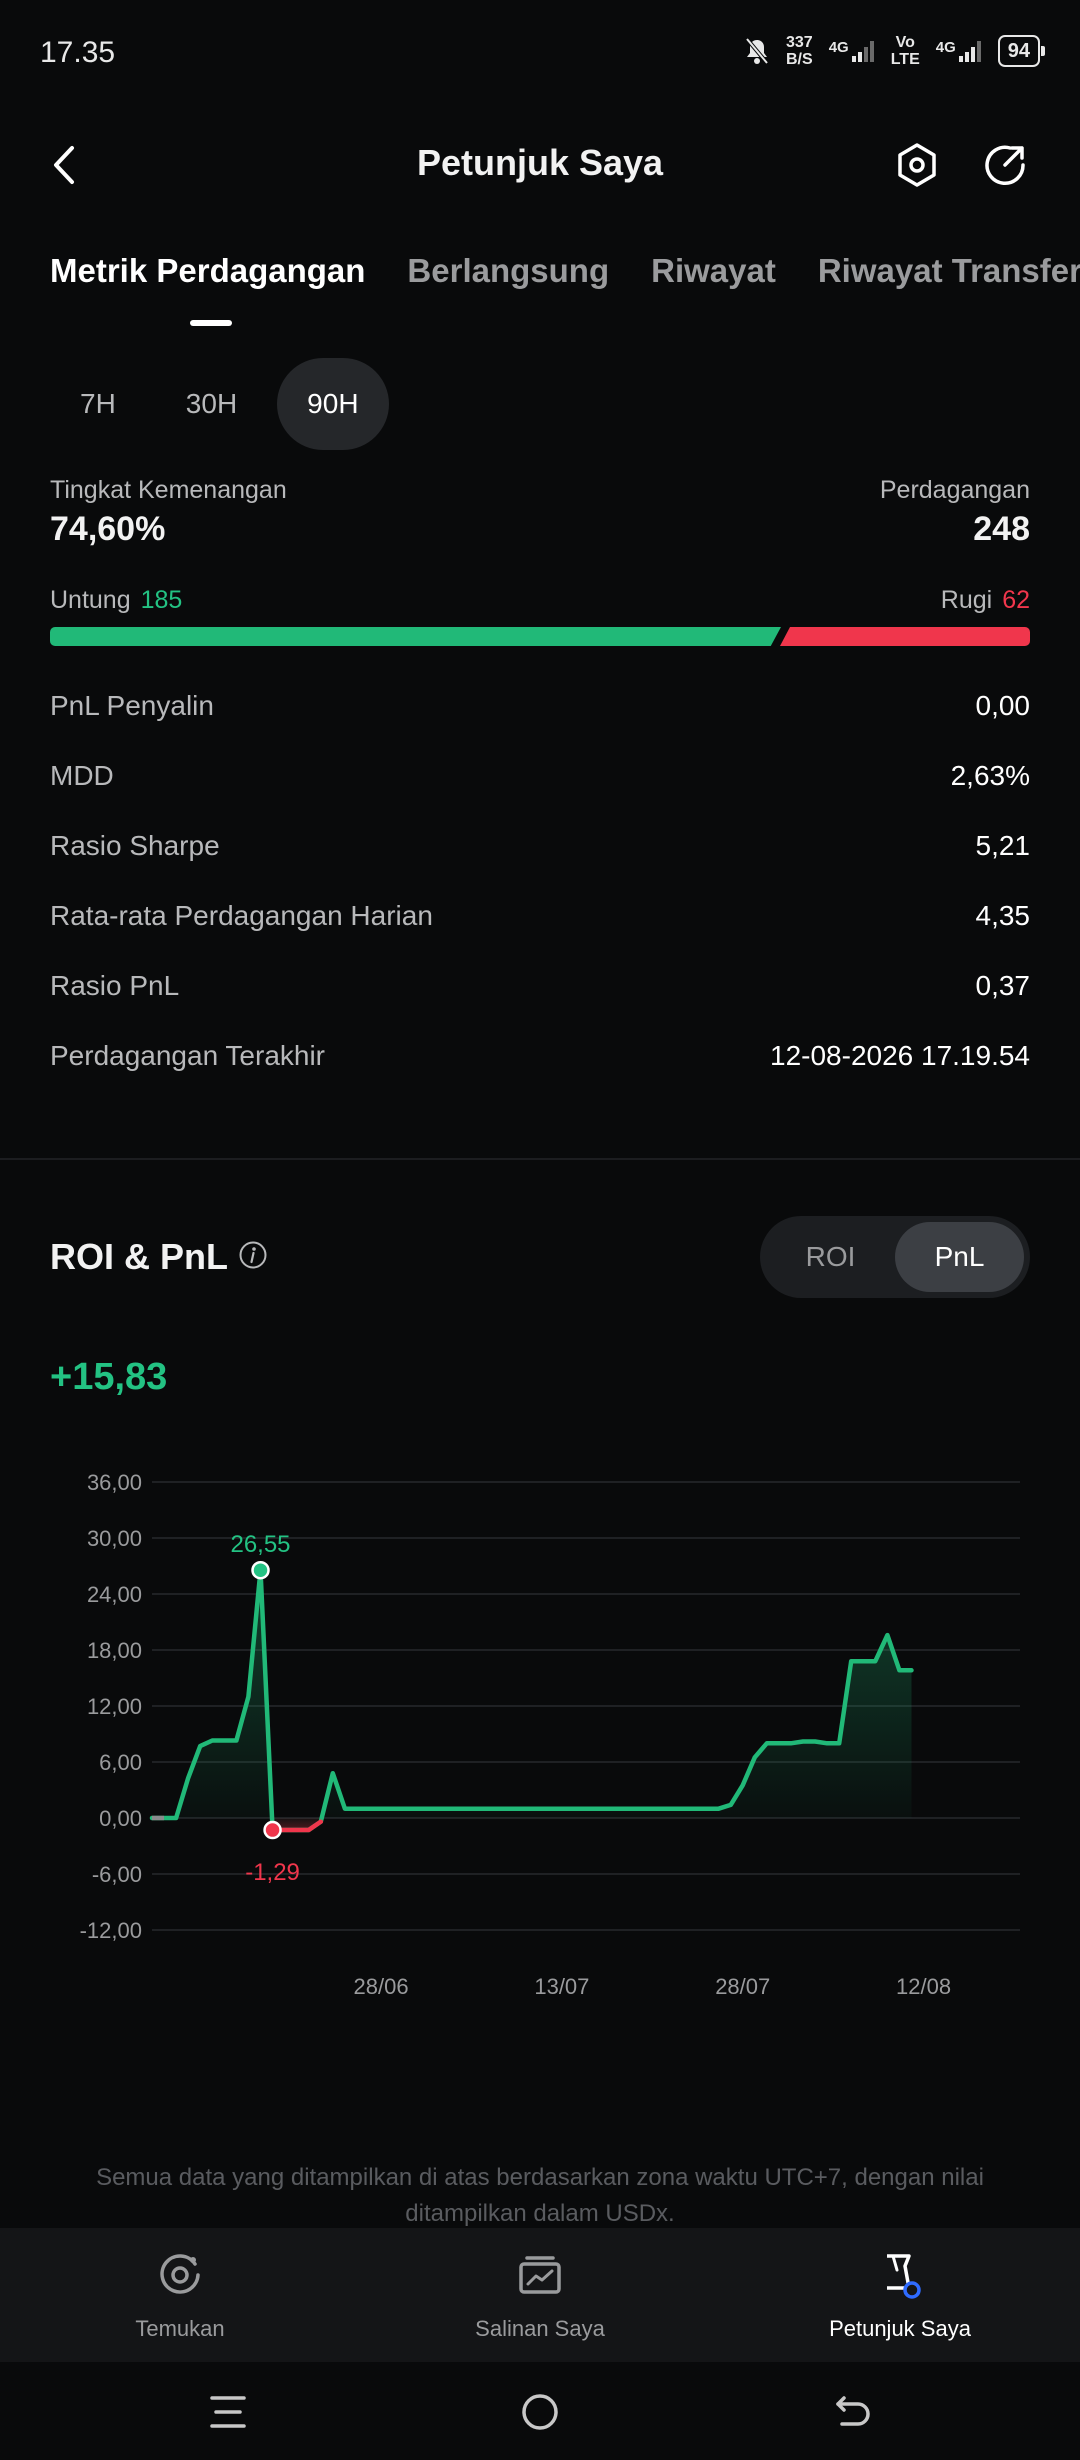  Describe the element at coordinates (904, 2276) in the screenshot. I see `trader-hat-icon` at that location.